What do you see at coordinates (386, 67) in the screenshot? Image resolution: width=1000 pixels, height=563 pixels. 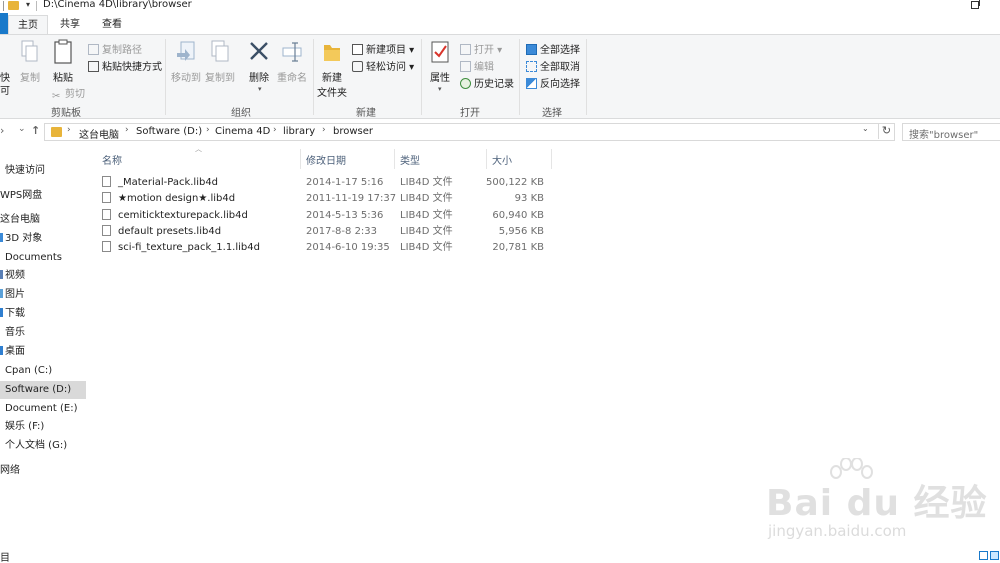 I see `easy-access-label: 轻松访问` at bounding box center [386, 67].